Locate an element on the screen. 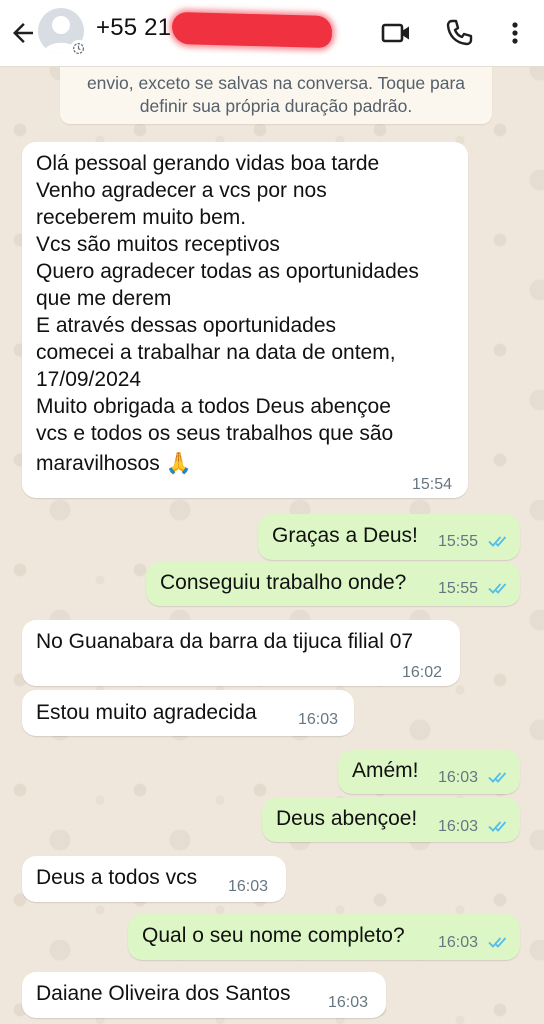  outgoing-message: Conseguiu trabalho onde? 15:55 is located at coordinates (333, 584).